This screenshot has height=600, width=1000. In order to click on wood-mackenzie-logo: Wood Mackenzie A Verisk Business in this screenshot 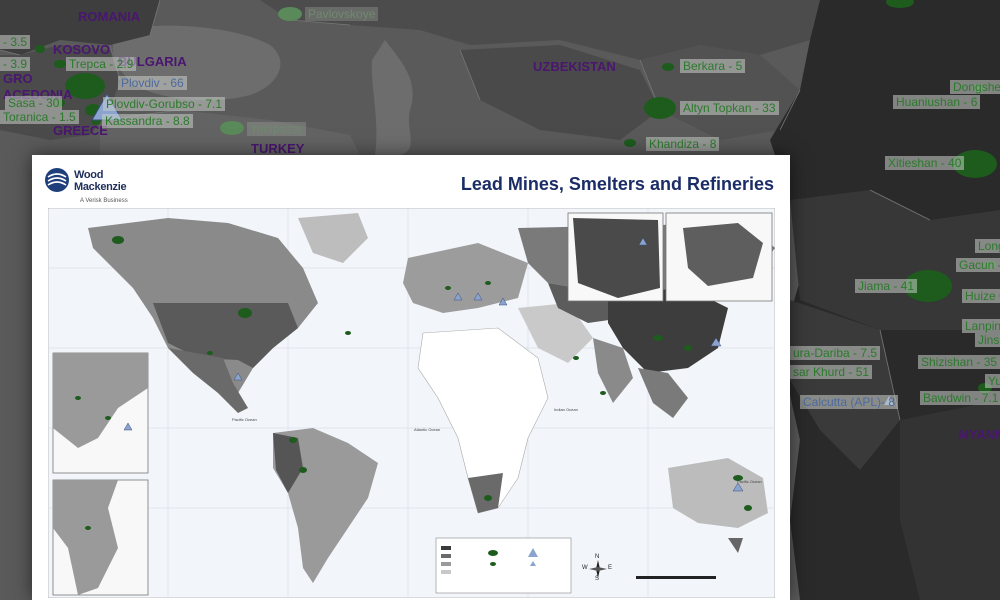, I will do `click(99, 187)`.